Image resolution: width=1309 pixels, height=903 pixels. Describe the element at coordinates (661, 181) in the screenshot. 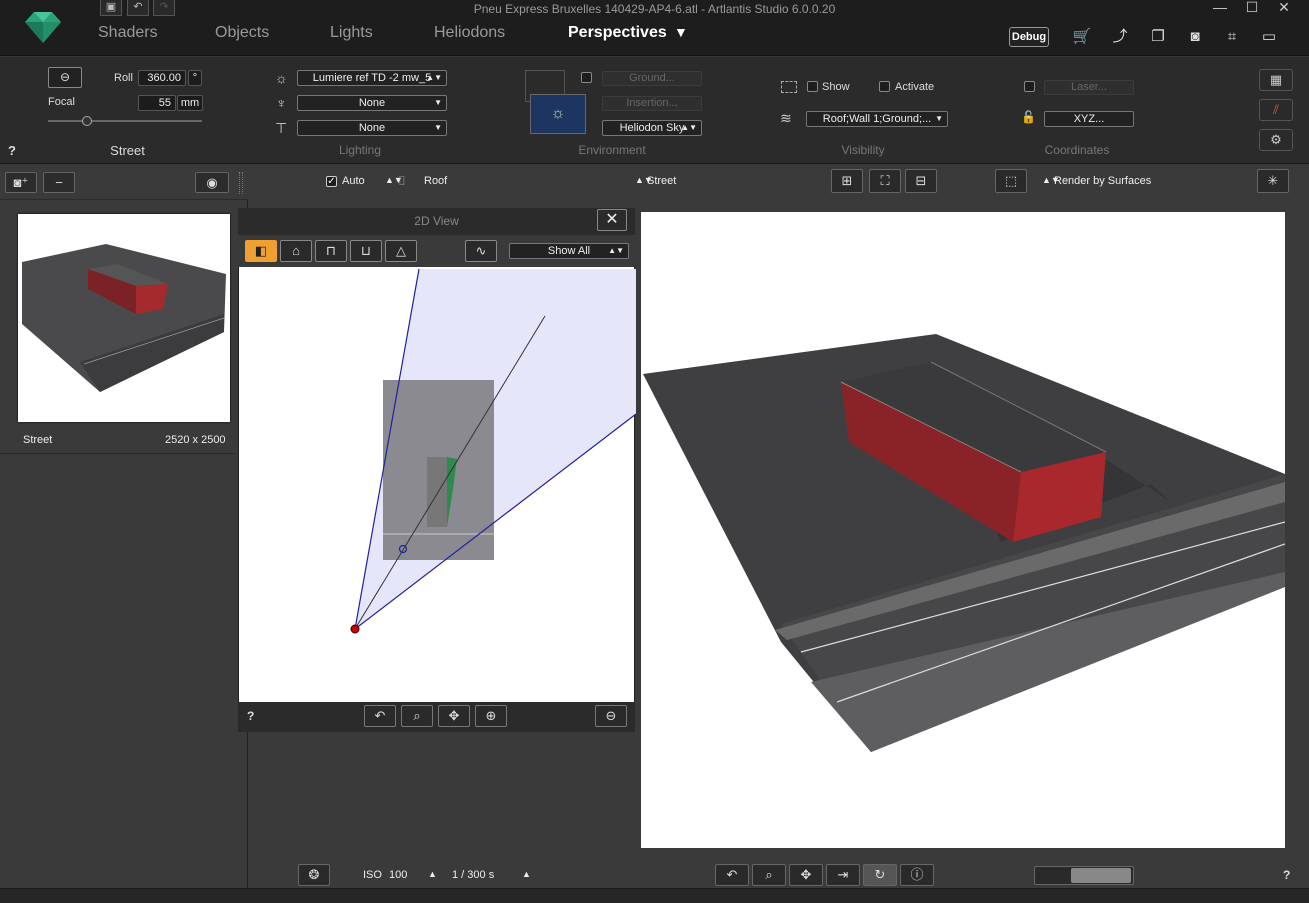

I see `street-label: Street` at that location.